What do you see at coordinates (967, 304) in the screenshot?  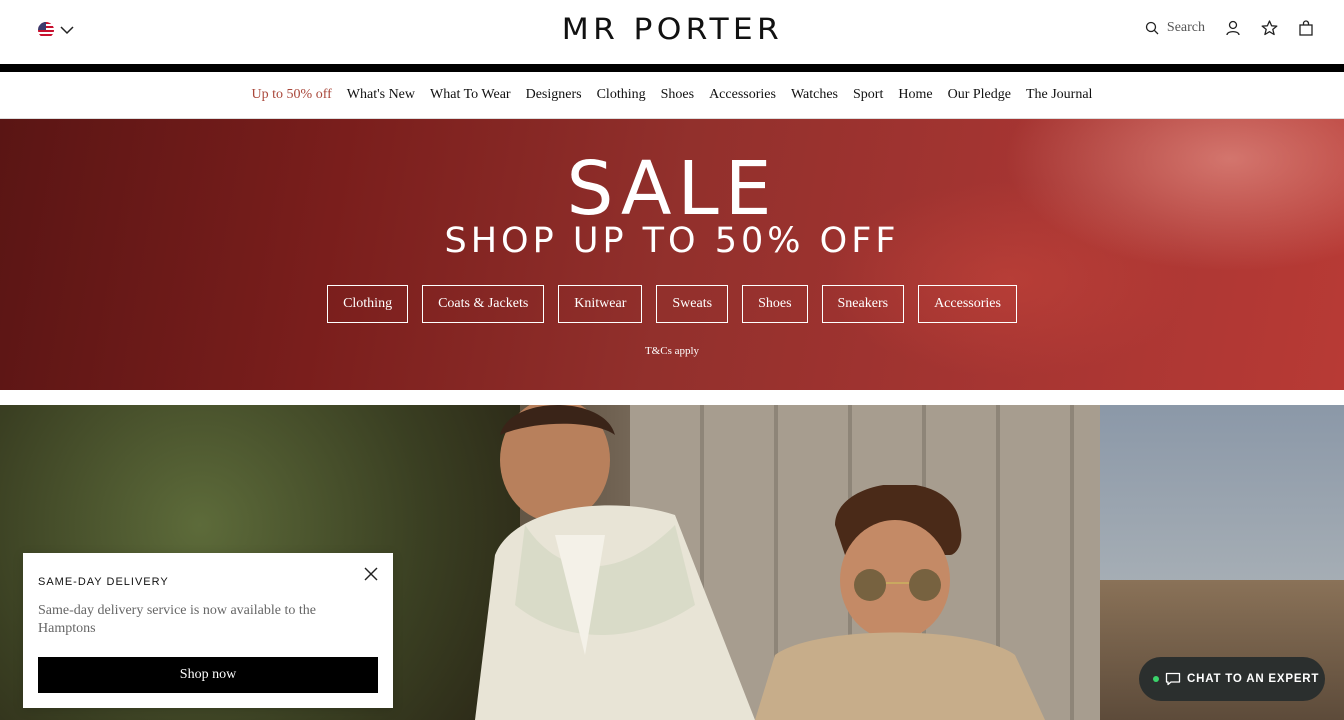 I see `sale-category-accessories: Accessories` at bounding box center [967, 304].